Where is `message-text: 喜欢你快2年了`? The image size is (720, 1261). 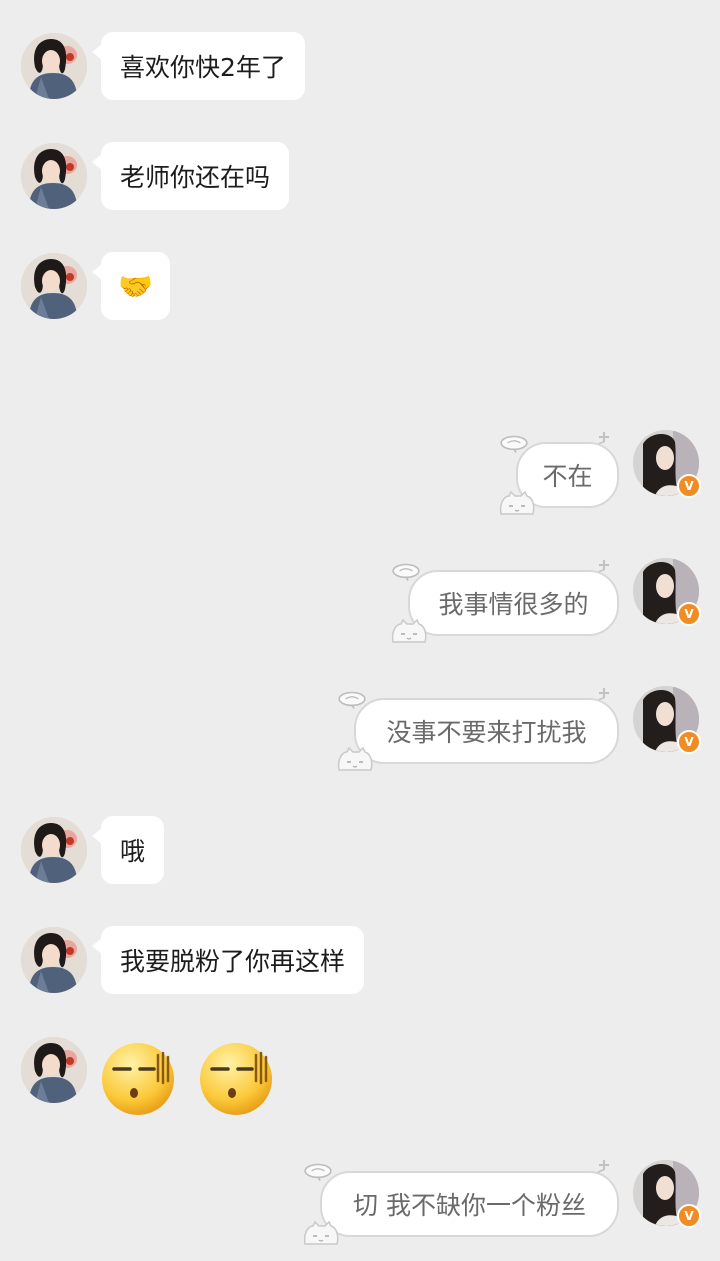 message-text: 喜欢你快2年了 is located at coordinates (203, 67).